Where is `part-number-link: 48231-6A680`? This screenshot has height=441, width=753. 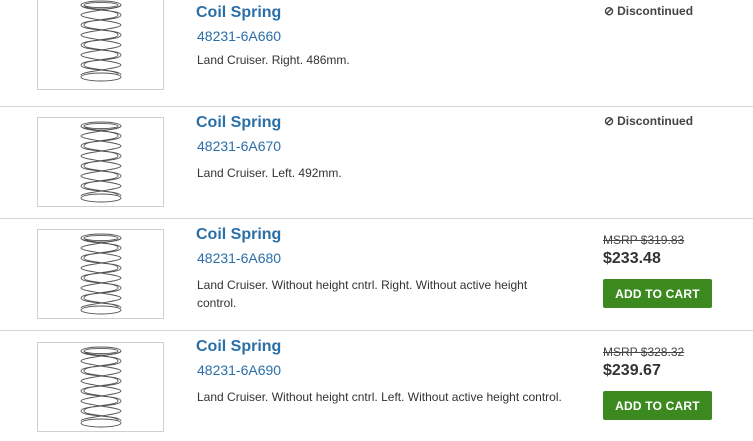 part-number-link: 48231-6A680 is located at coordinates (239, 258).